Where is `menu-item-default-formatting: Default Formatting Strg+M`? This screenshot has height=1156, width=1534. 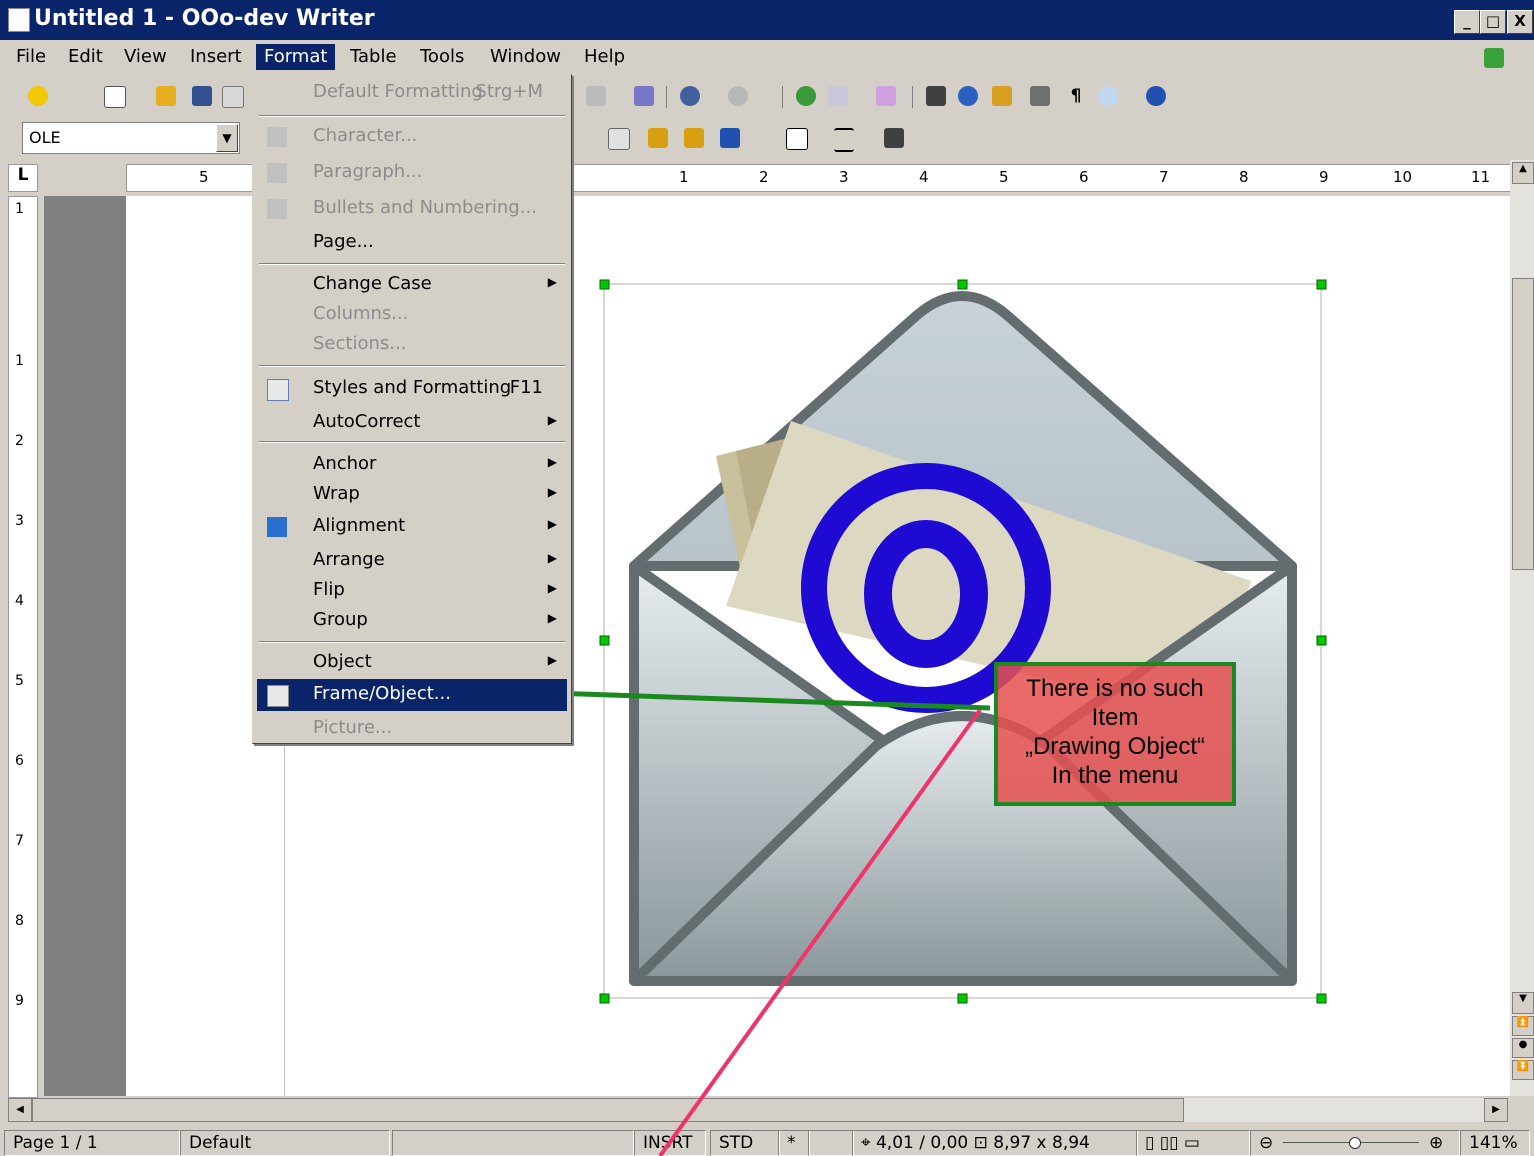
menu-item-default-formatting: Default Formatting Strg+M is located at coordinates (412, 93).